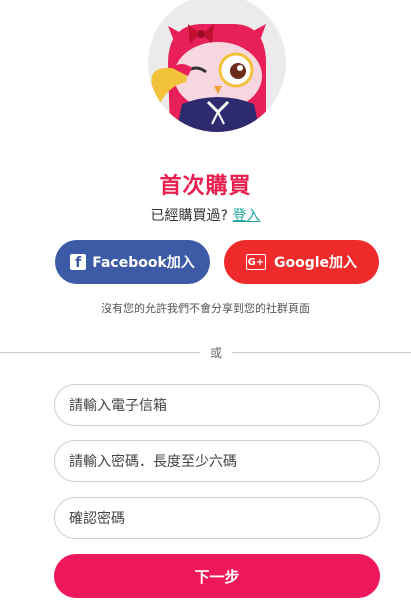 Image resolution: width=411 pixels, height=600 pixels. What do you see at coordinates (246, 216) in the screenshot?
I see `login-link: 登入` at bounding box center [246, 216].